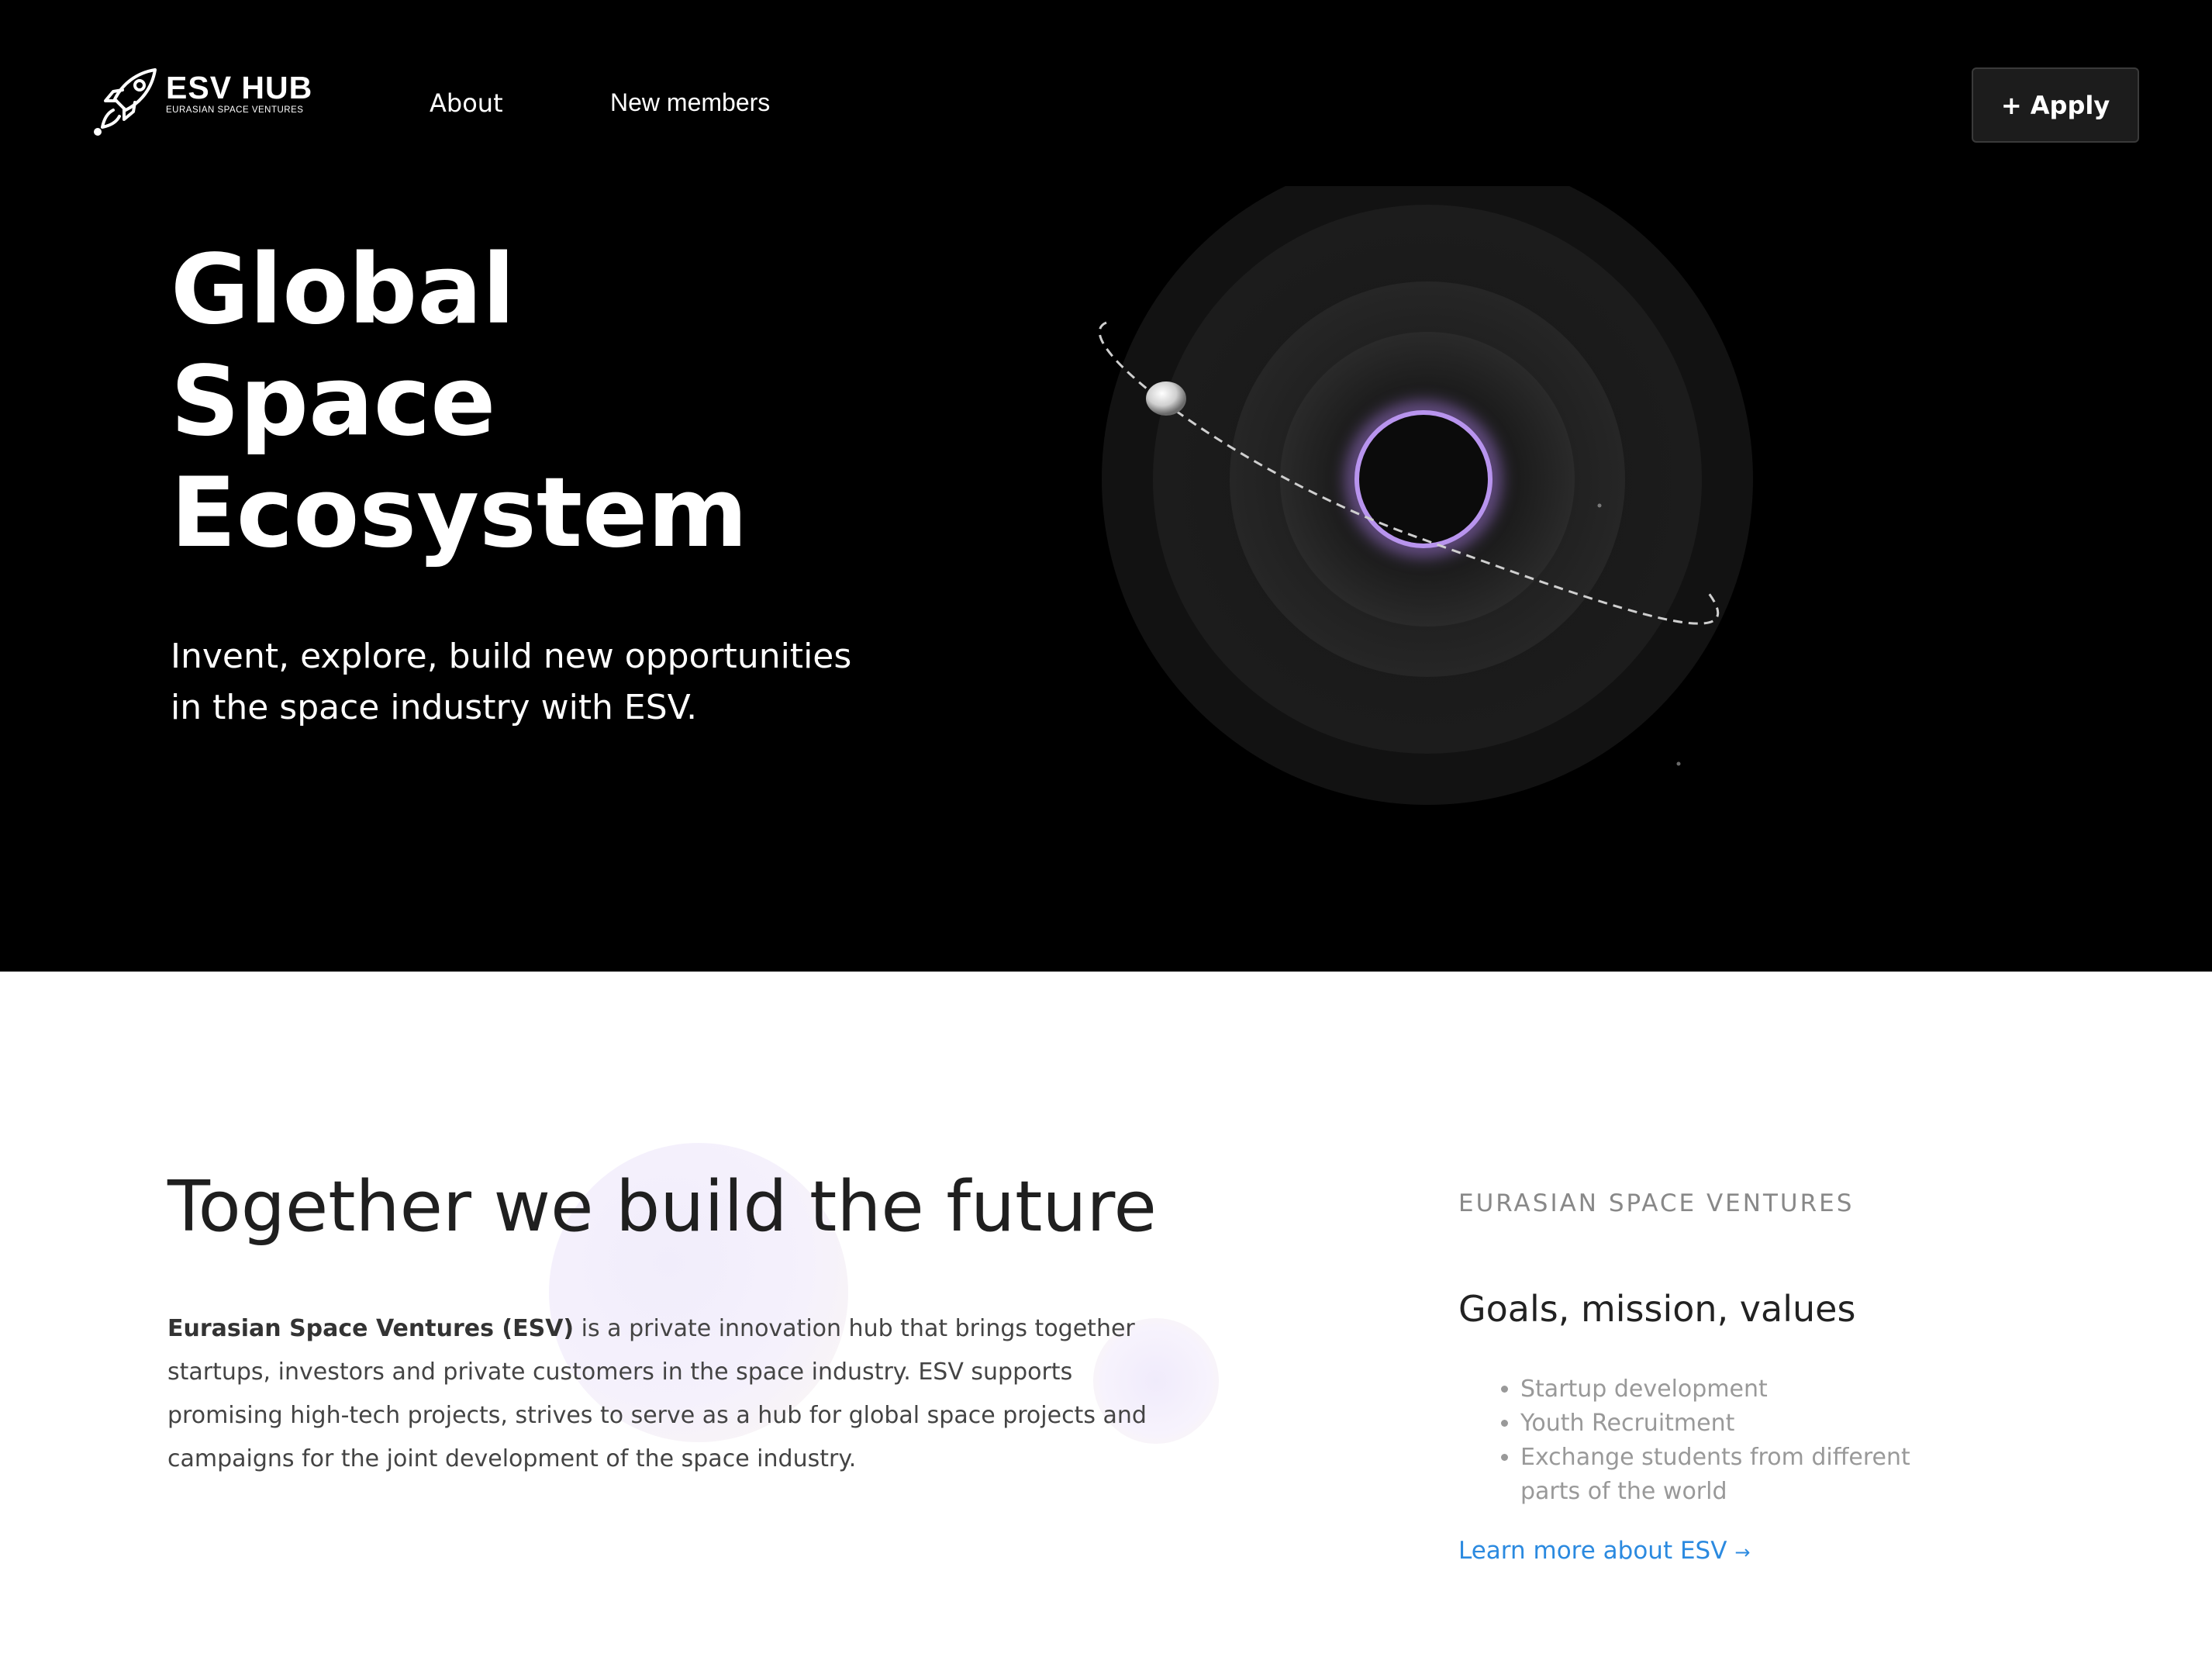 This screenshot has height=1657, width=2212. What do you see at coordinates (662, 1207) in the screenshot?
I see `section-title: Together we build the future` at bounding box center [662, 1207].